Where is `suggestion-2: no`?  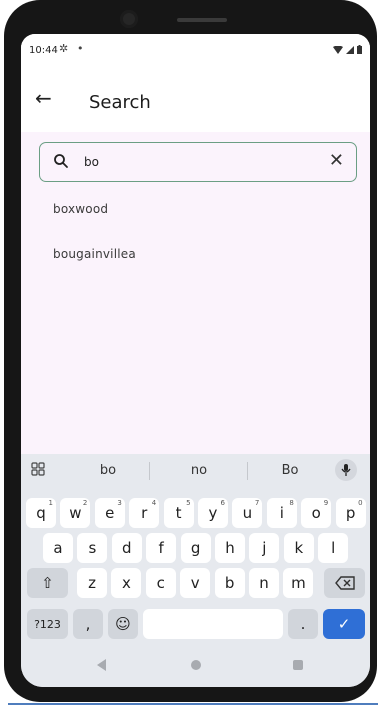 suggestion-2: no is located at coordinates (199, 470).